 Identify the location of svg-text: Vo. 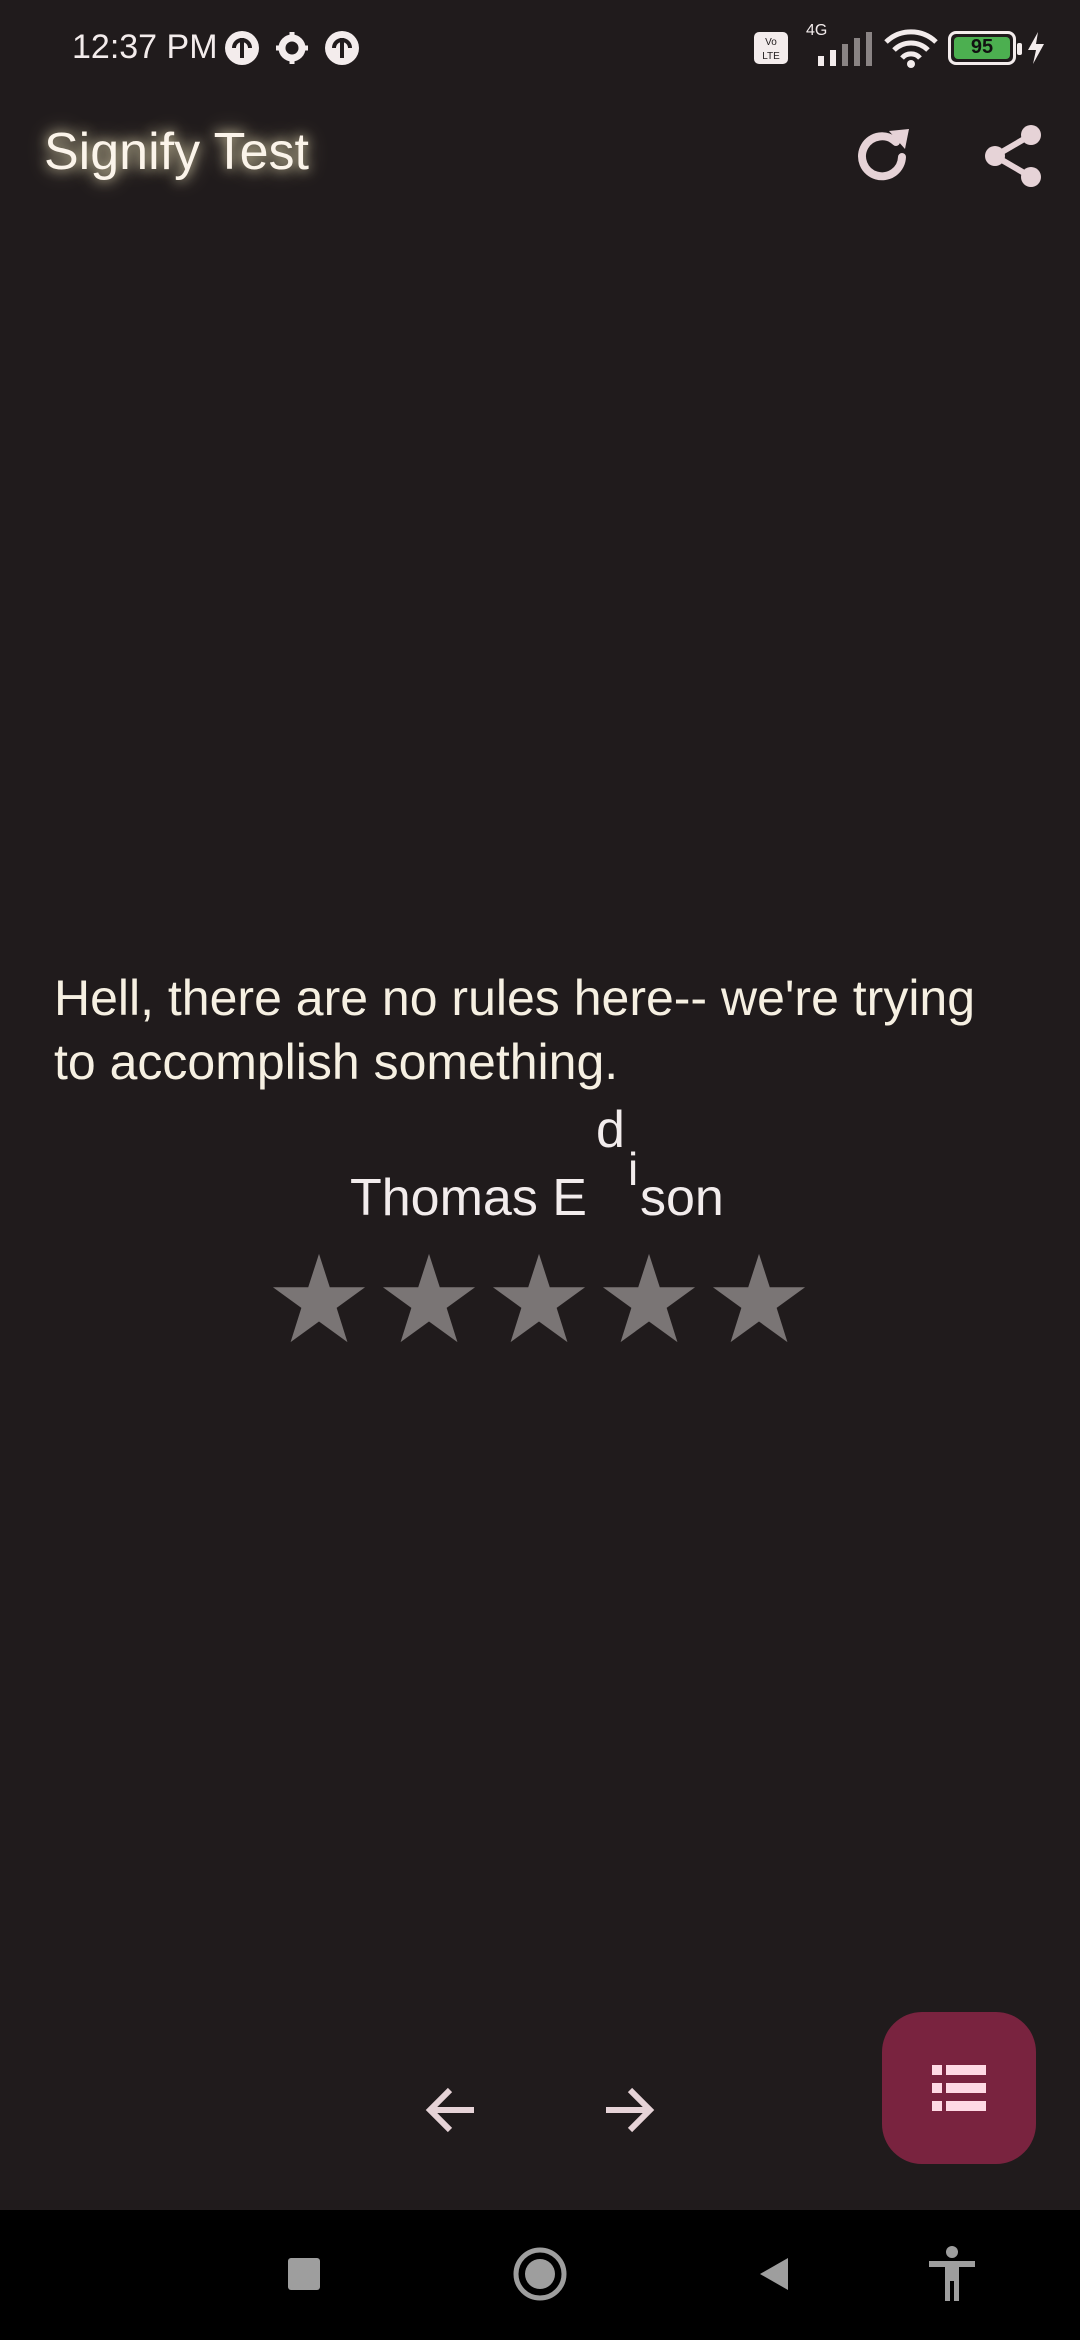
(771, 42).